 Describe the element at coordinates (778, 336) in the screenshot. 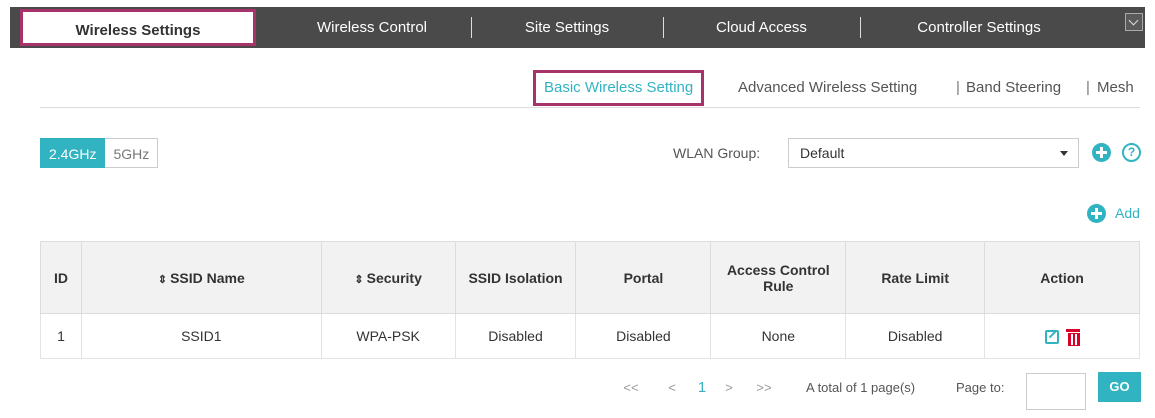

I see `cell-access-control-rule: None` at that location.